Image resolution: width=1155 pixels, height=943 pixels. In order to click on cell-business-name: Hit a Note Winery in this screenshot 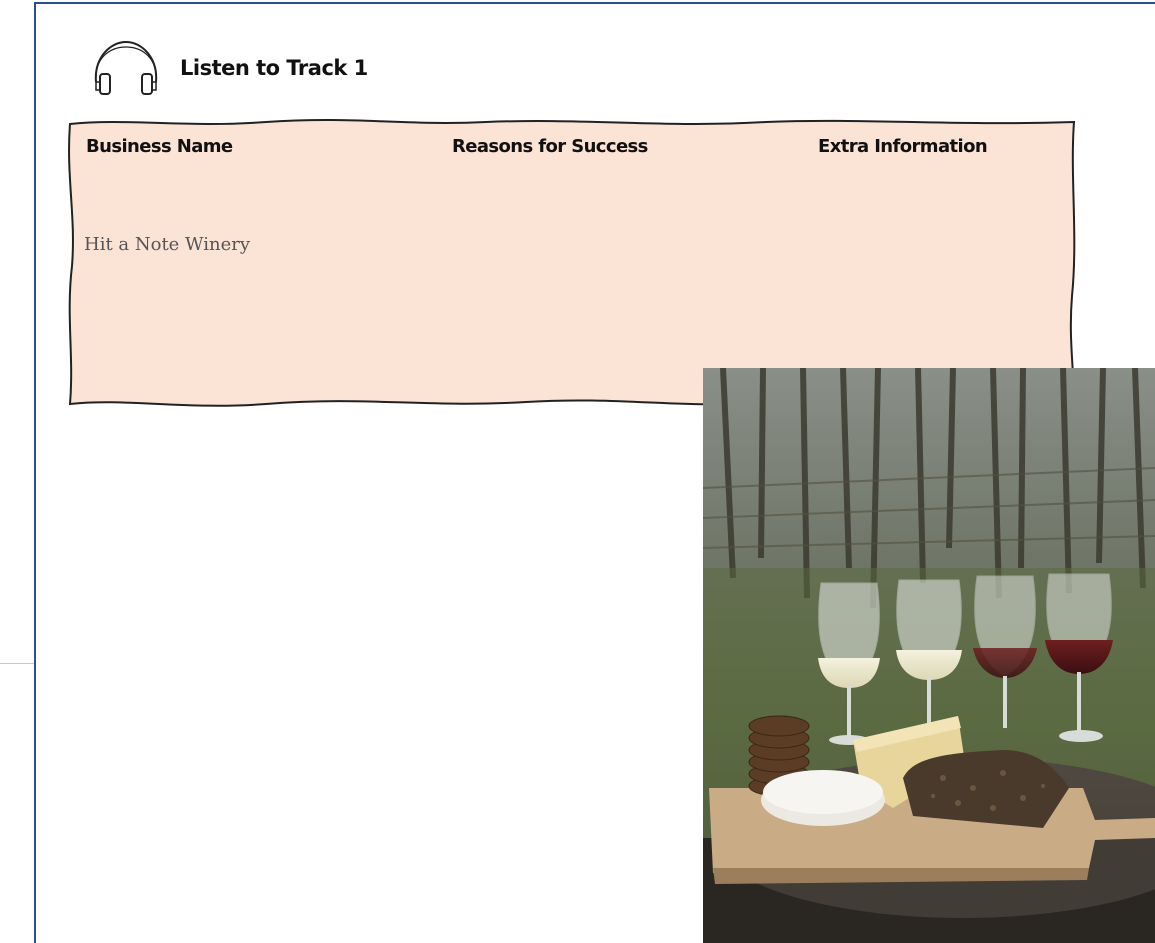, I will do `click(167, 244)`.